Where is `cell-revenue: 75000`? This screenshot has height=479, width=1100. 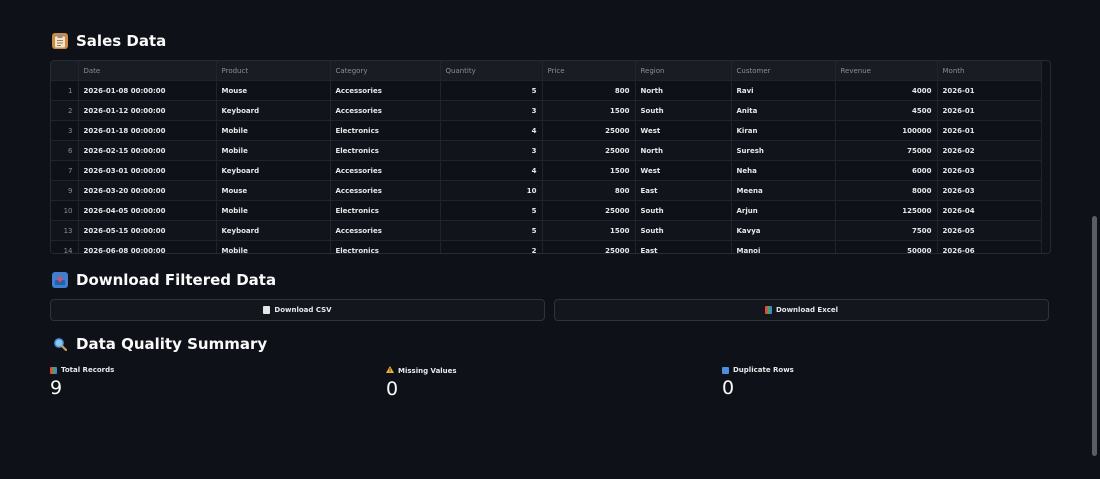 cell-revenue: 75000 is located at coordinates (886, 150).